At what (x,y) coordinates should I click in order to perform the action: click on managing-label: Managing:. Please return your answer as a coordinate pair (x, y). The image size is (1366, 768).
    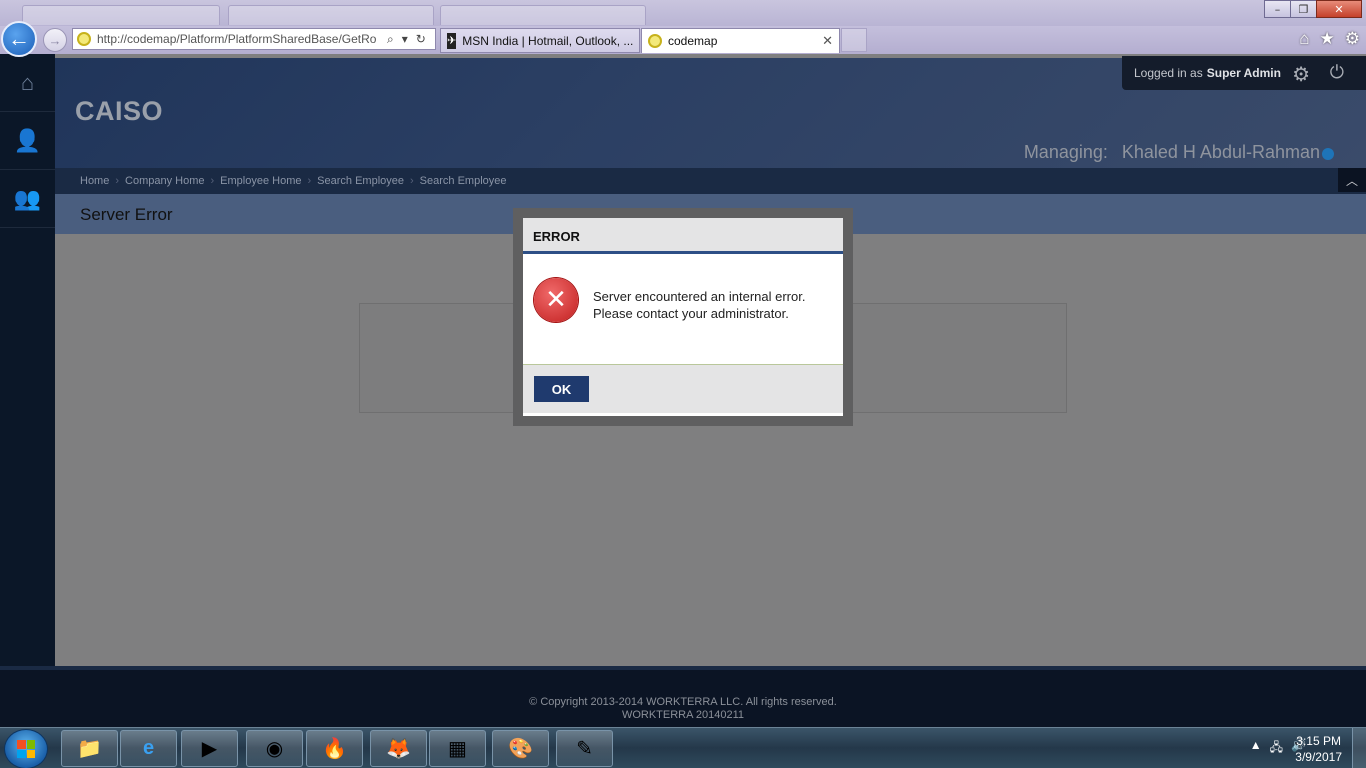
    Looking at the image, I should click on (1065, 152).